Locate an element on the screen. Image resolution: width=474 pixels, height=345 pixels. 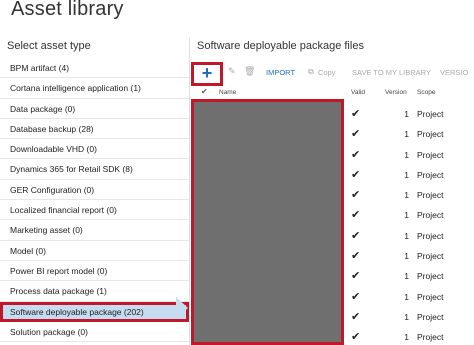
asset-type-item: Power BI report model (0) is located at coordinates (94, 271).